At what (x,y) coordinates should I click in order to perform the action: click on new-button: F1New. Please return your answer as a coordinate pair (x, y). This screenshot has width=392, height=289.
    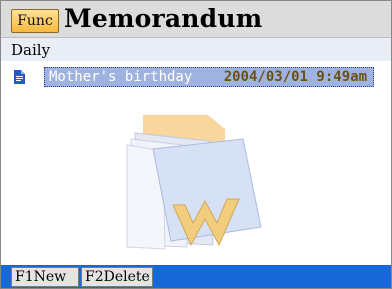
    Looking at the image, I should click on (45, 277).